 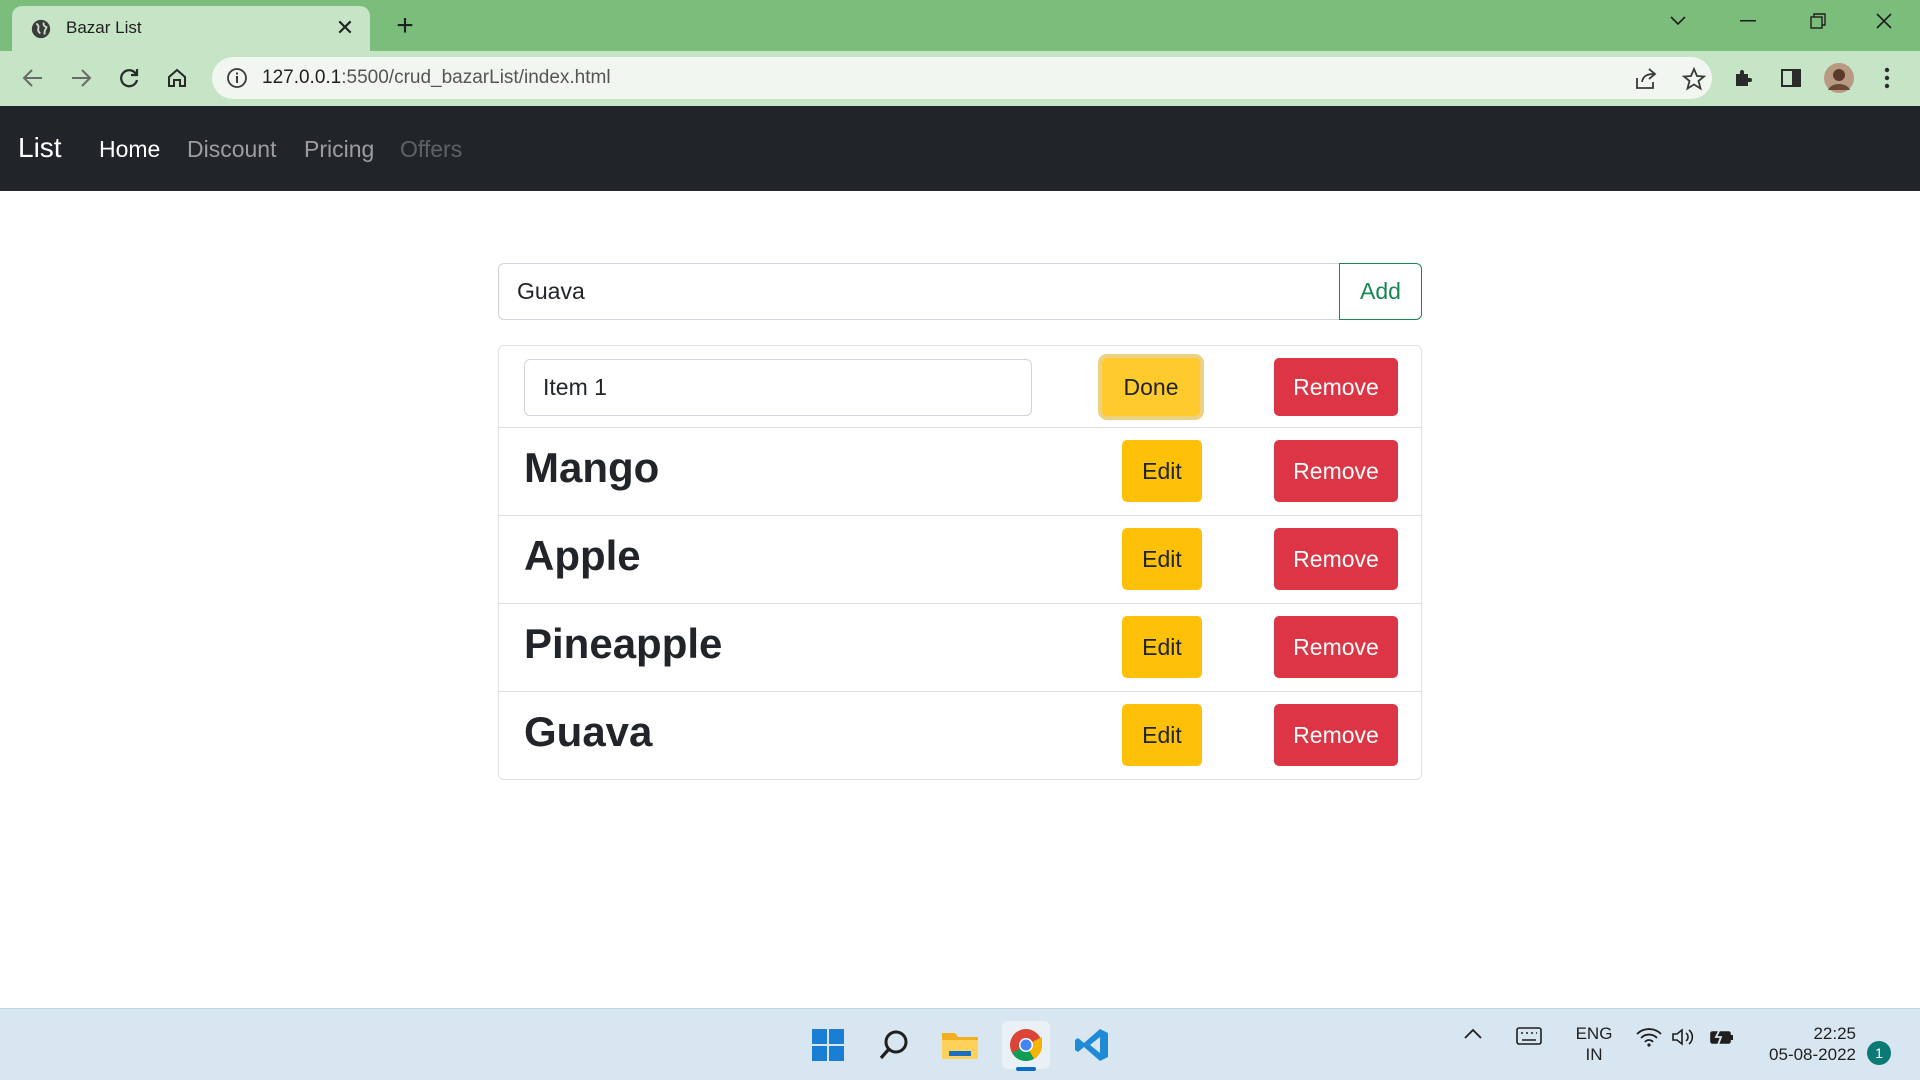 I want to click on side-panel-icon, so click(x=1791, y=78).